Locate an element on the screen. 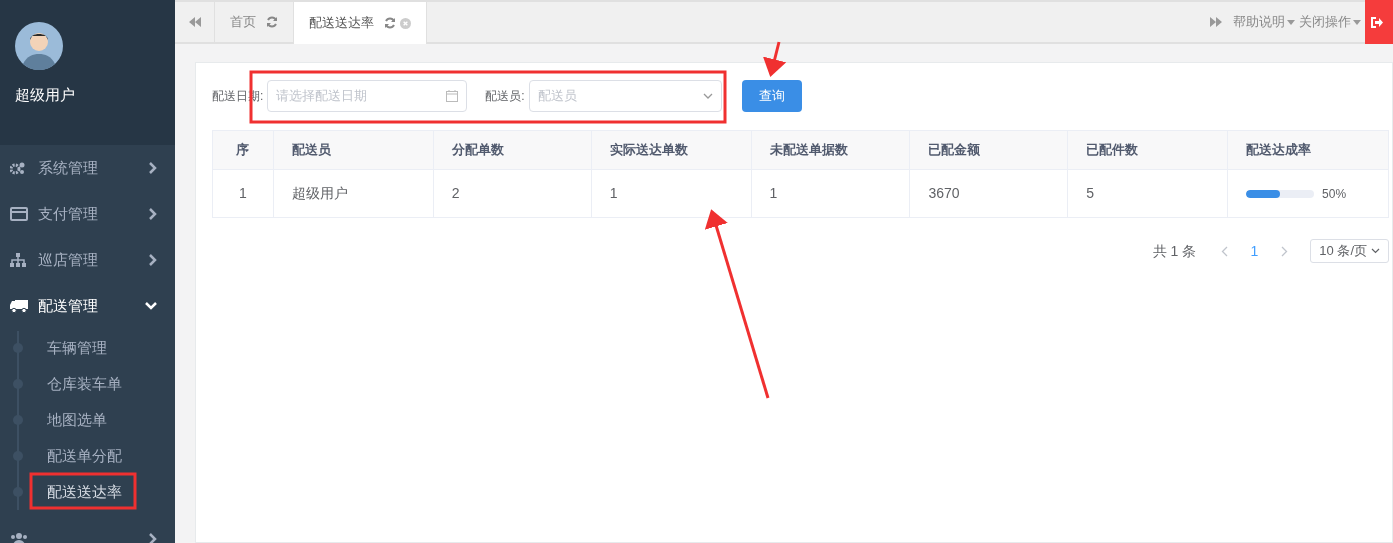 The width and height of the screenshot is (1393, 543). field-label: 配送员: is located at coordinates (505, 96).